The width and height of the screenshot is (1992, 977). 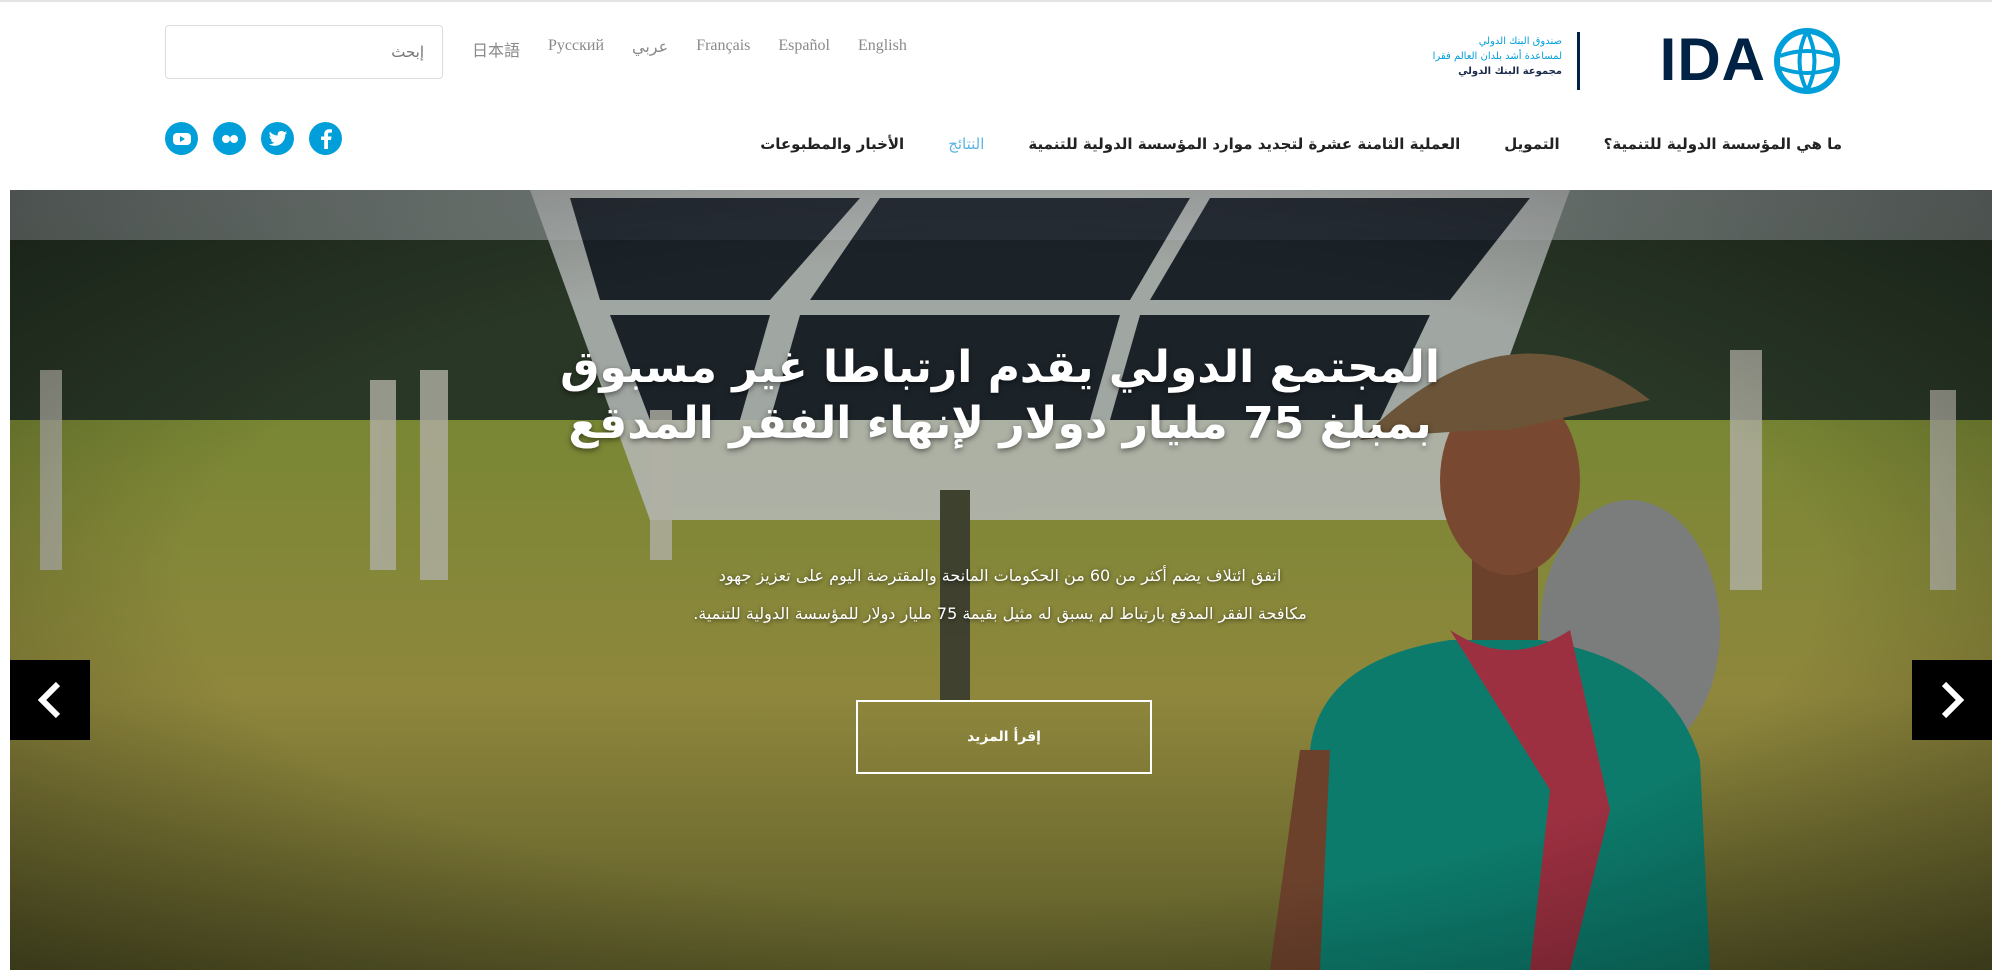 What do you see at coordinates (832, 144) in the screenshot?
I see `nav-news-publications: الأخبار والمطبوعات` at bounding box center [832, 144].